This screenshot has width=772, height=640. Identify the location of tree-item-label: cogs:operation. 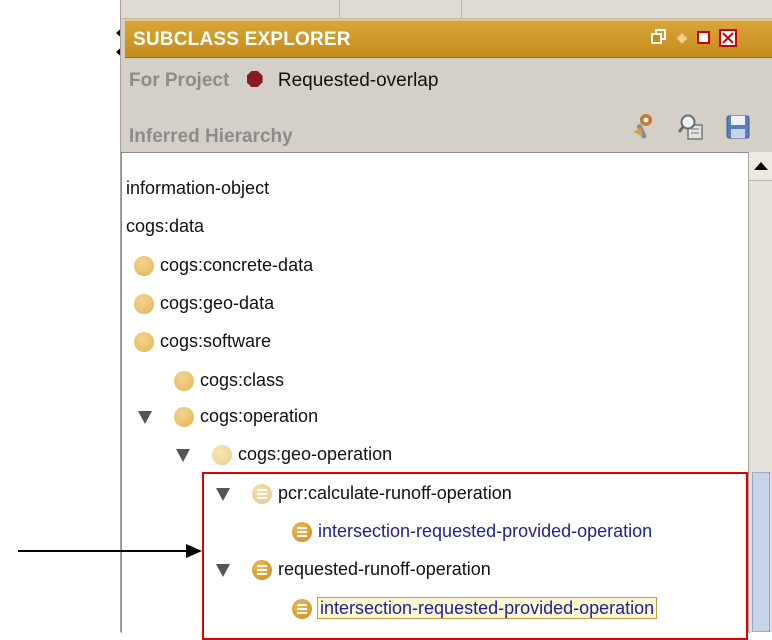
(259, 416).